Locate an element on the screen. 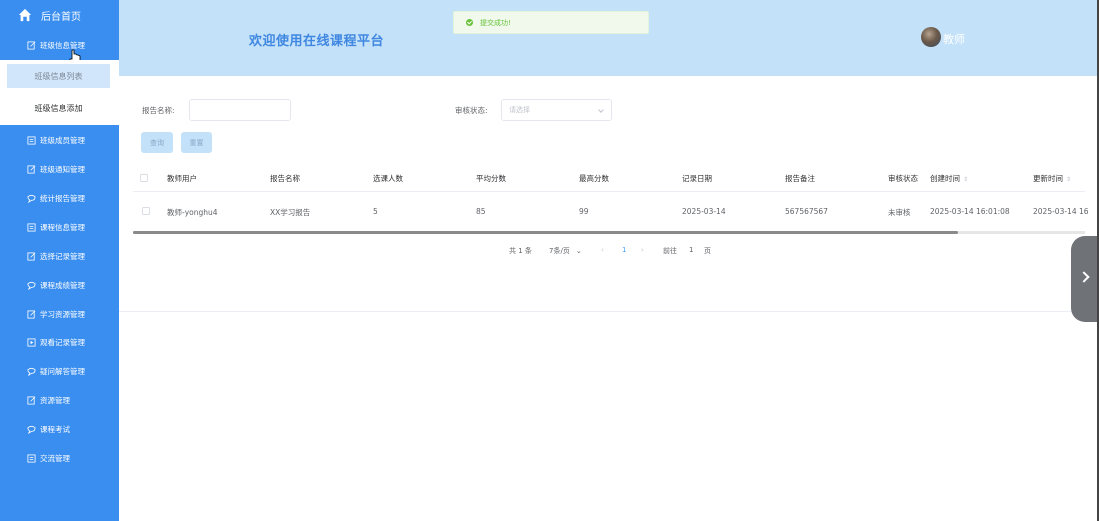 The height and width of the screenshot is (521, 1099). sidebar-item-label: 选择记录管理 is located at coordinates (62, 256).